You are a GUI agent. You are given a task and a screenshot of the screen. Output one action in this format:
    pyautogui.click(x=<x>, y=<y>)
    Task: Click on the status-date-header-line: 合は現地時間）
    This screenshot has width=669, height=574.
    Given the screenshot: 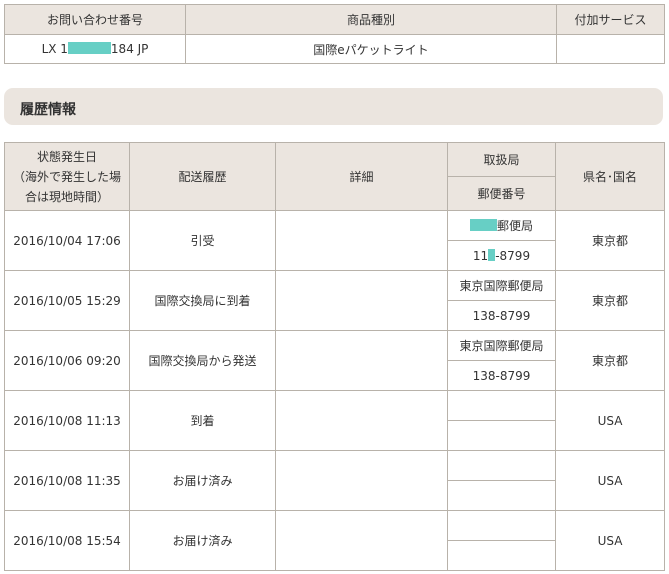 What is the action you would take?
    pyautogui.click(x=66, y=196)
    